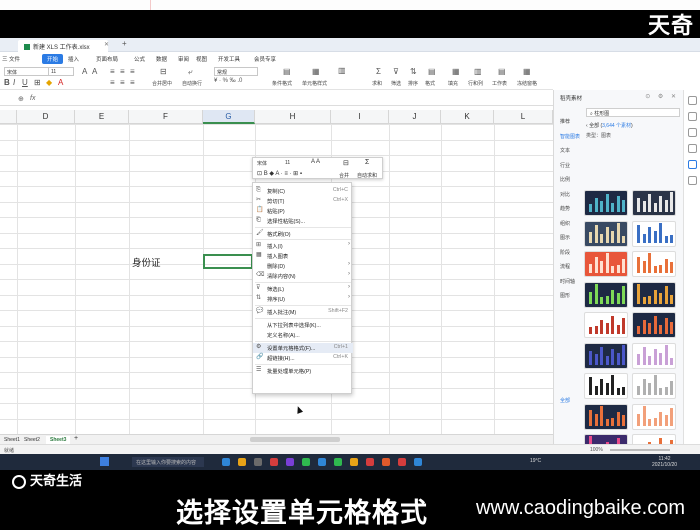  What do you see at coordinates (569, 270) in the screenshot?
I see `category-item: 流程` at bounding box center [569, 270].